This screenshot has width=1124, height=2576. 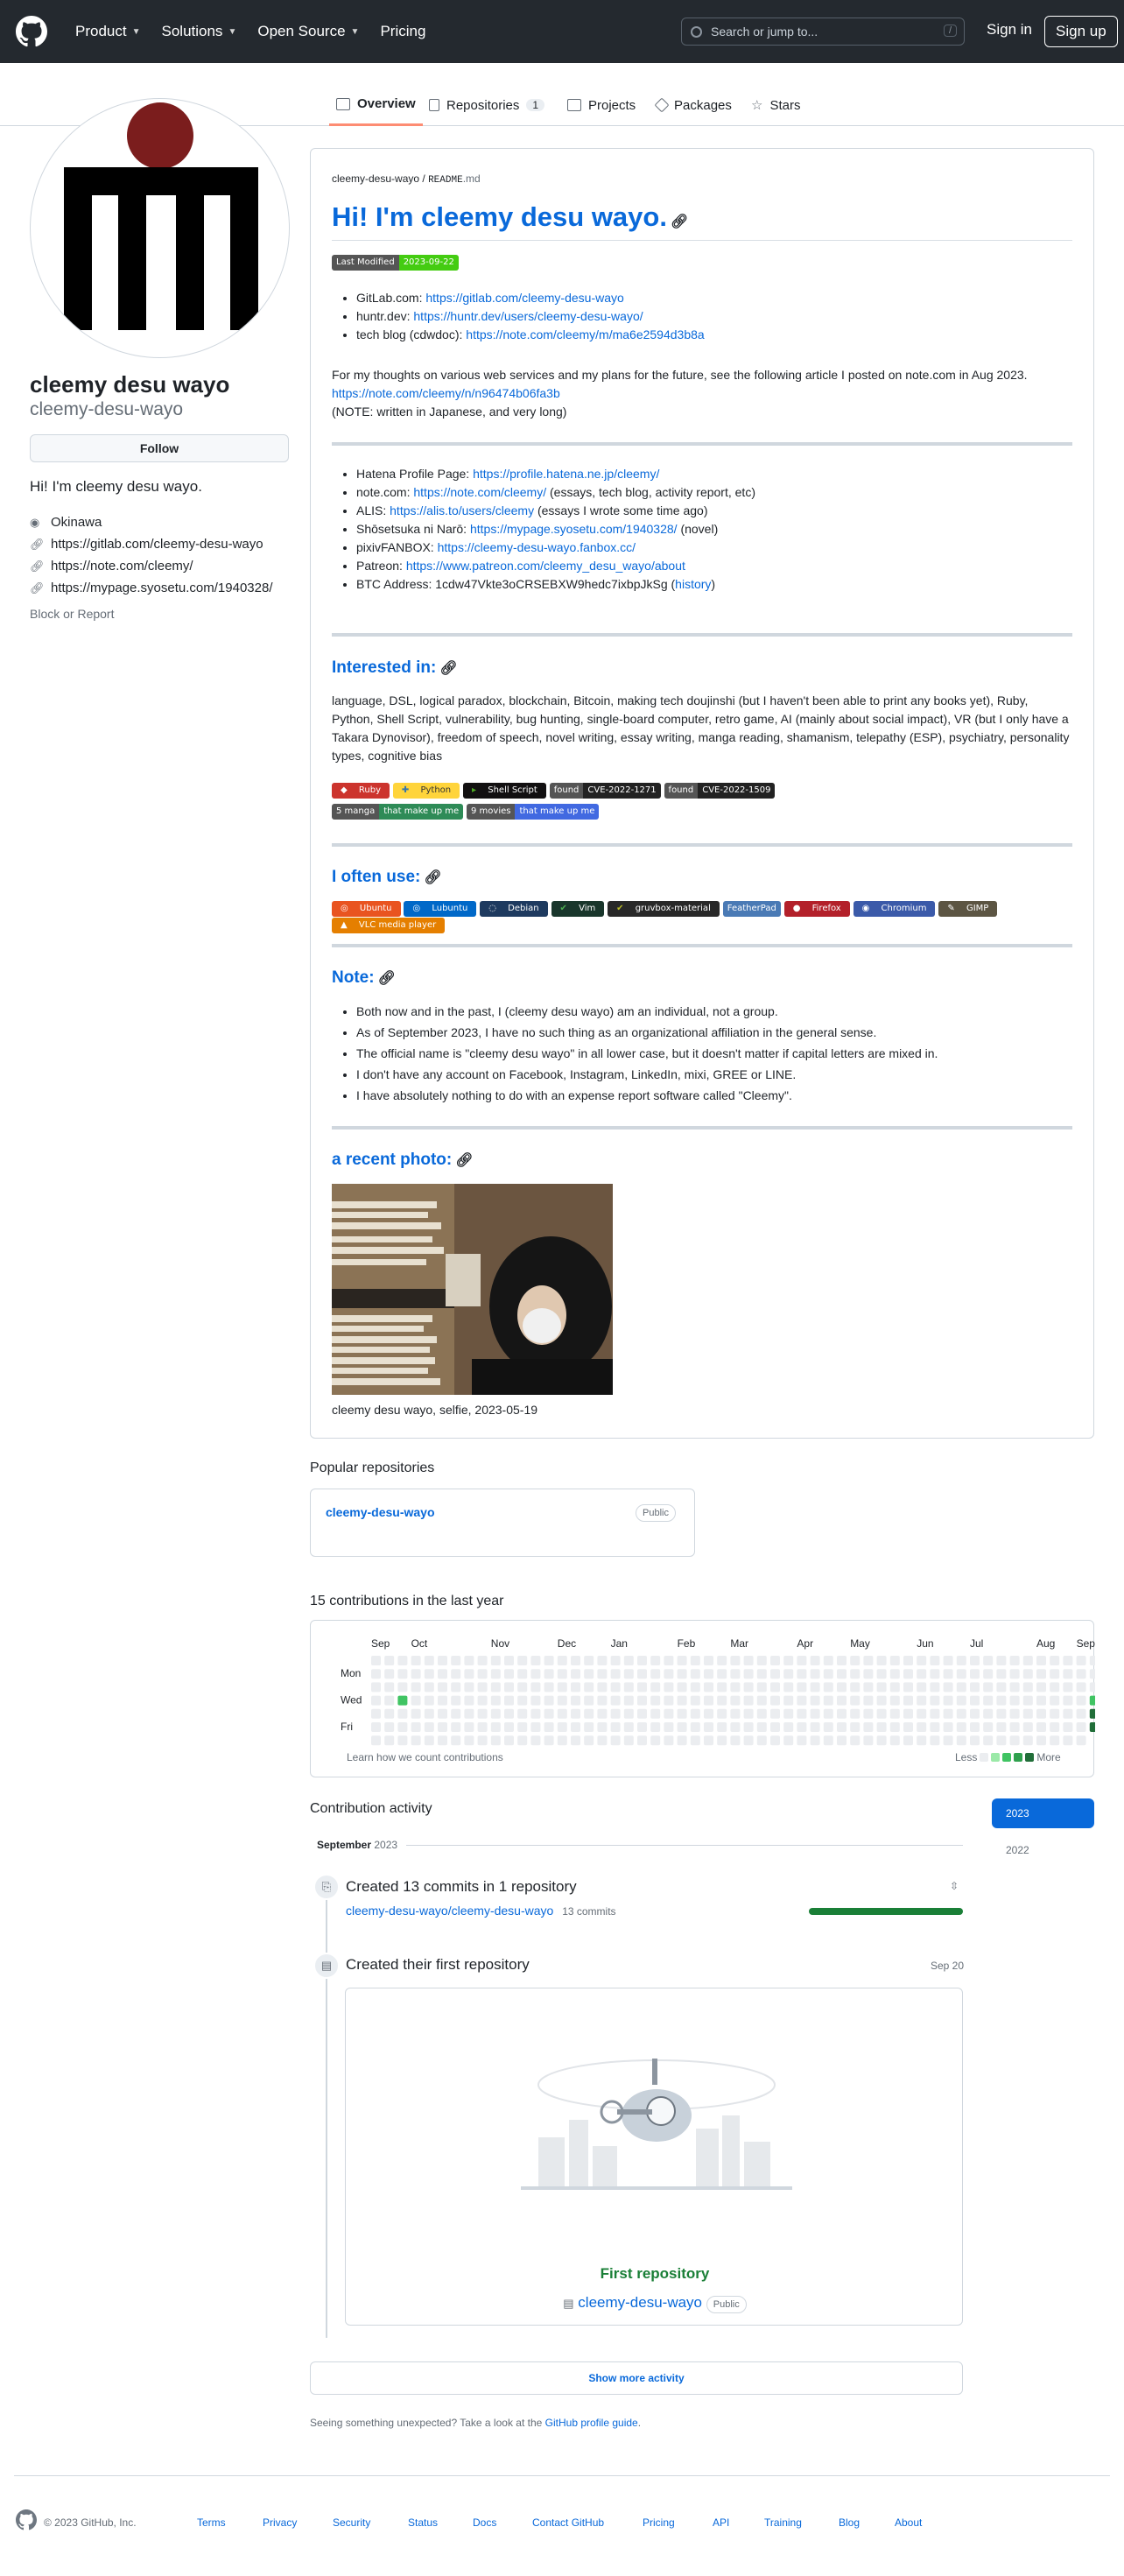 I want to click on footer-link: Privacy, so click(x=280, y=2522).